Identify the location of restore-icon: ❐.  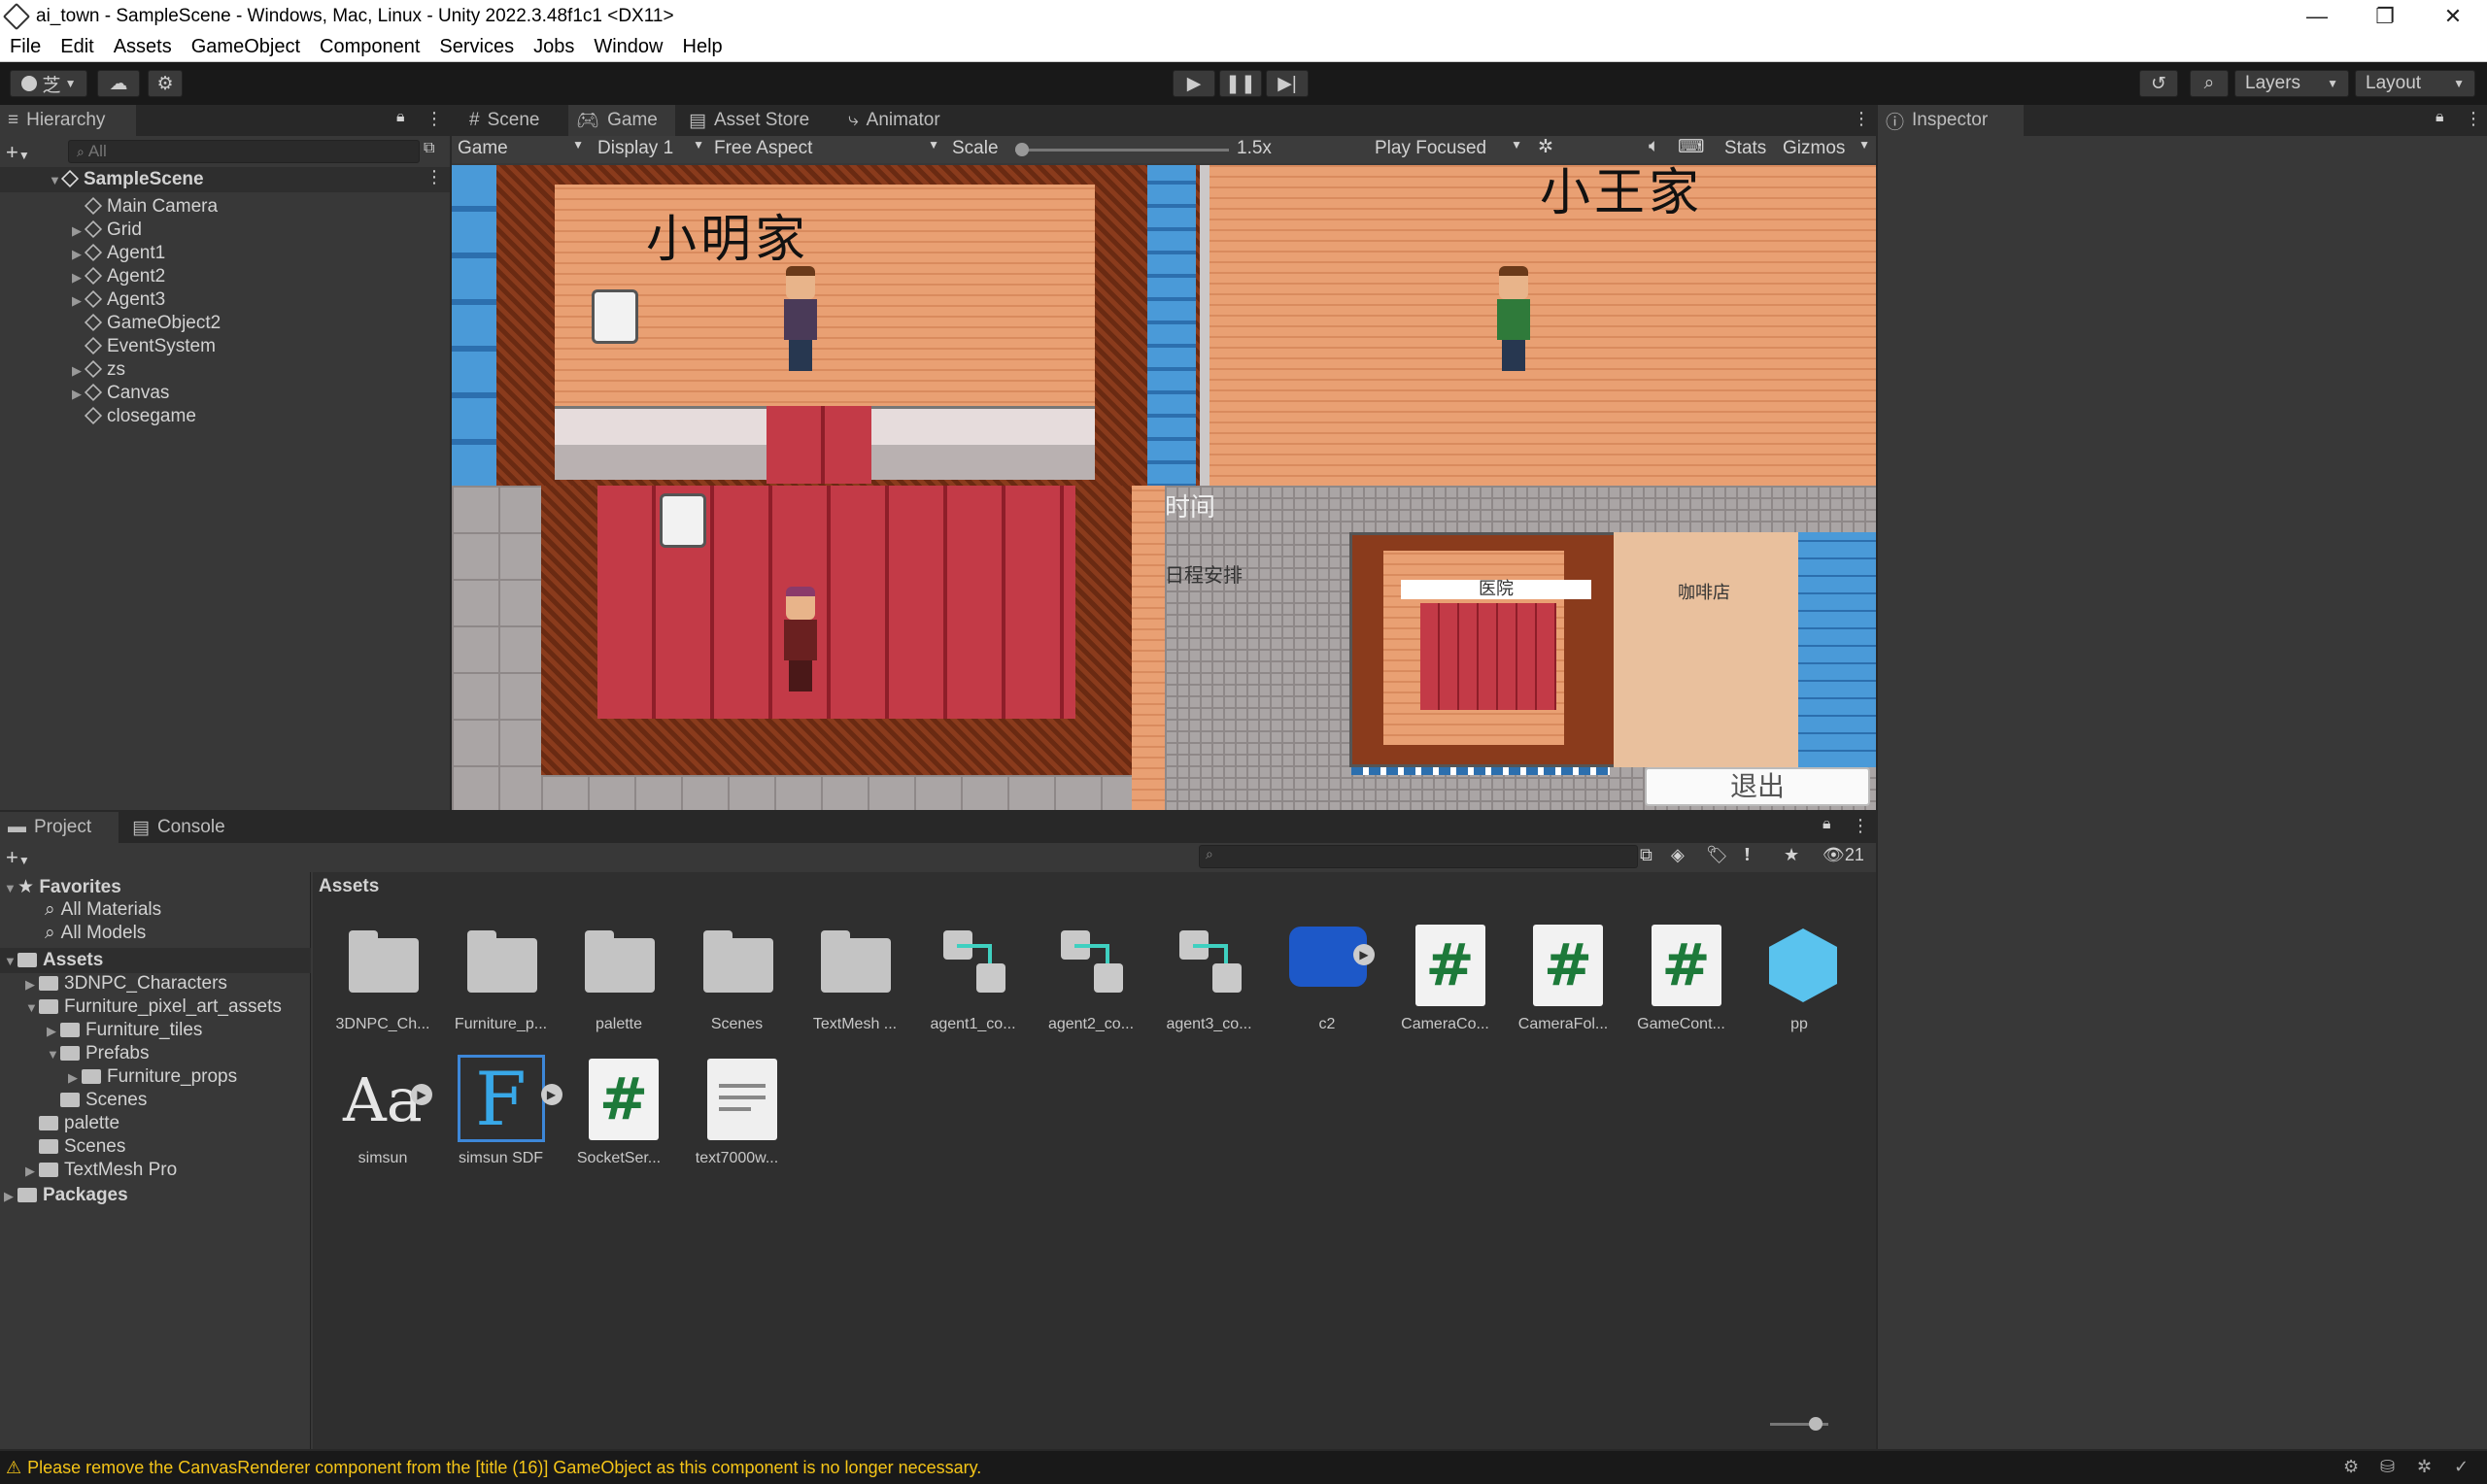
(2385, 16).